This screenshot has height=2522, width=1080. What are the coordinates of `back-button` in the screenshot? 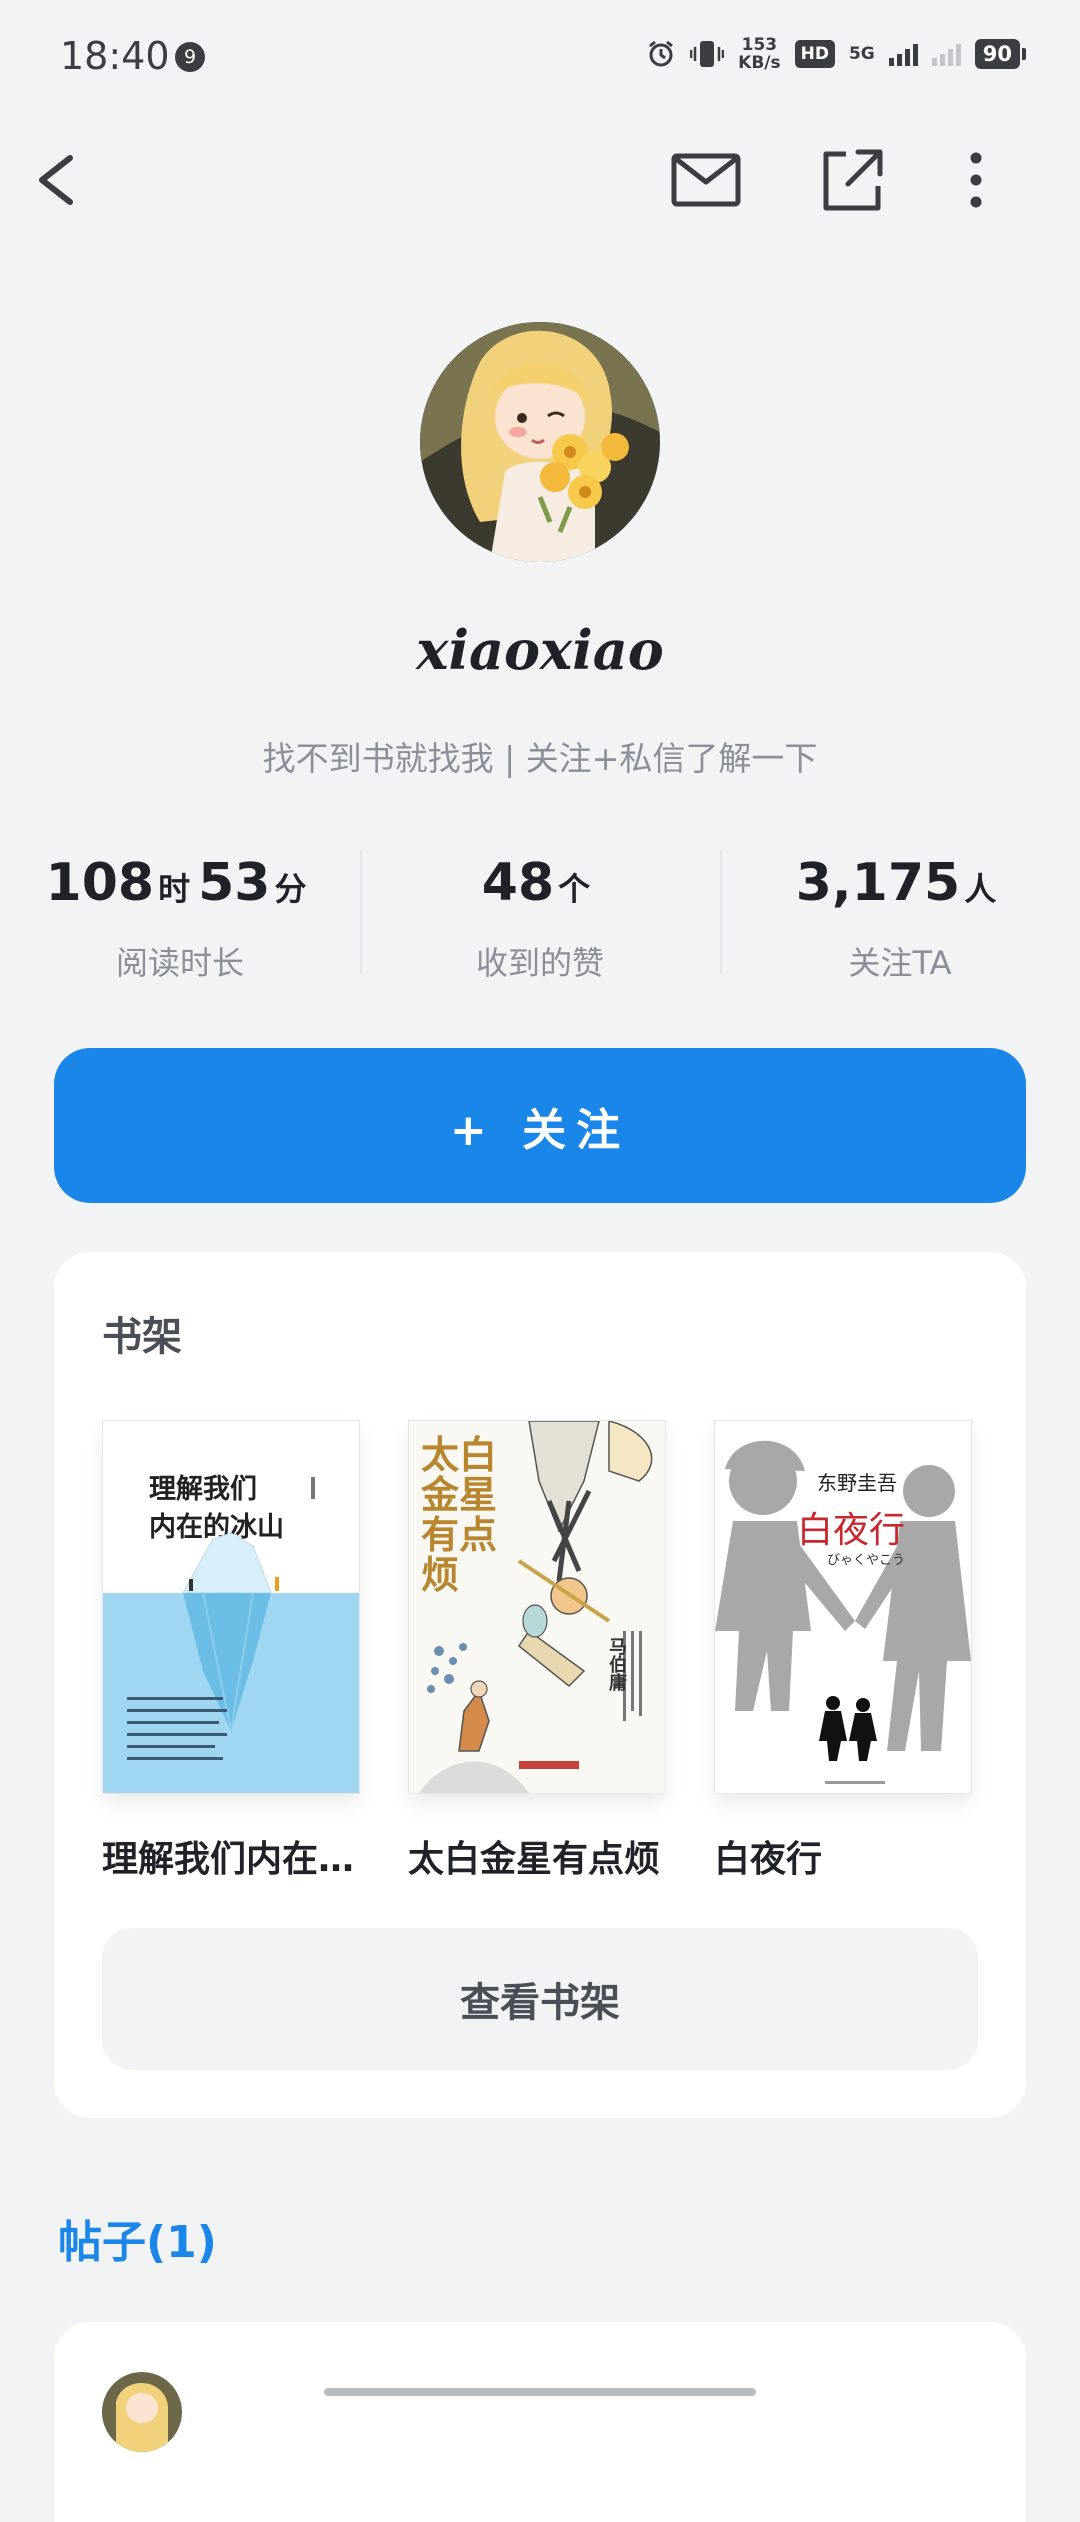 It's located at (63, 180).